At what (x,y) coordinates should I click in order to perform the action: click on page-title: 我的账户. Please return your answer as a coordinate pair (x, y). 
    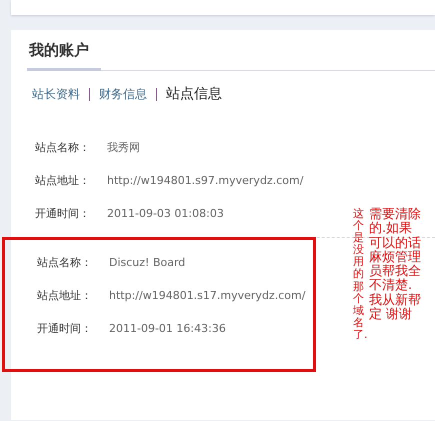
    Looking at the image, I should click on (64, 54).